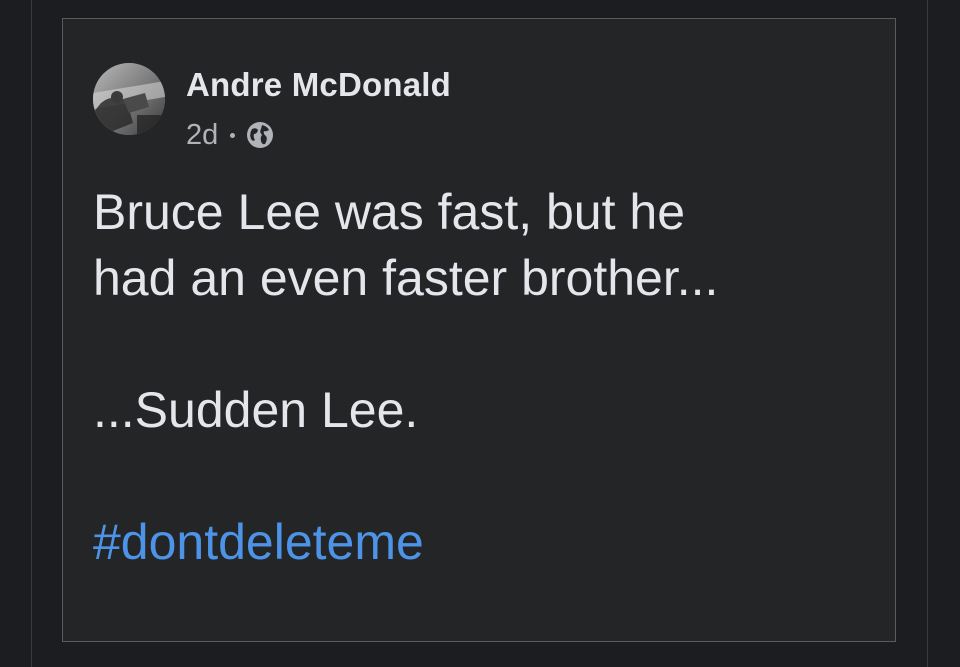 This screenshot has width=960, height=667. Describe the element at coordinates (258, 542) in the screenshot. I see `hashtag-link: #dontdeleteme` at that location.